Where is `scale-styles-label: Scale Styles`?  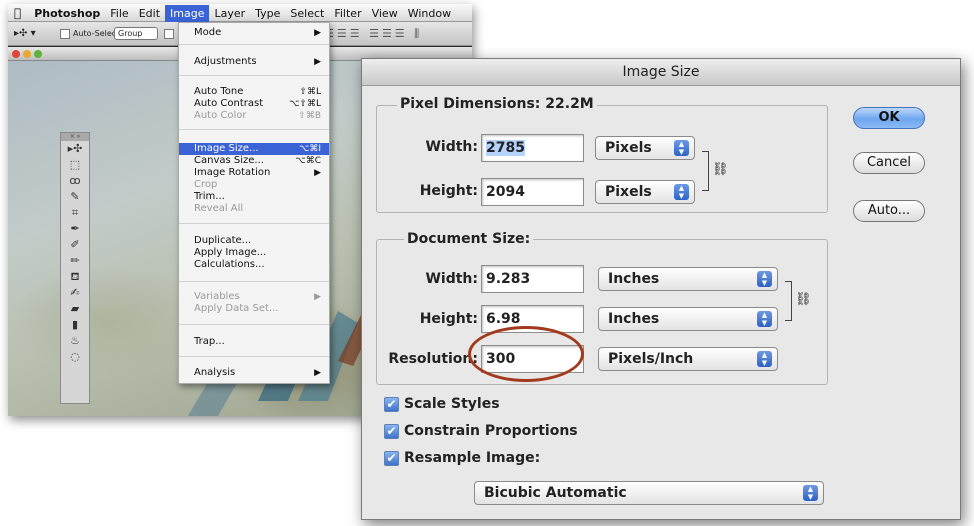 scale-styles-label: Scale Styles is located at coordinates (452, 404).